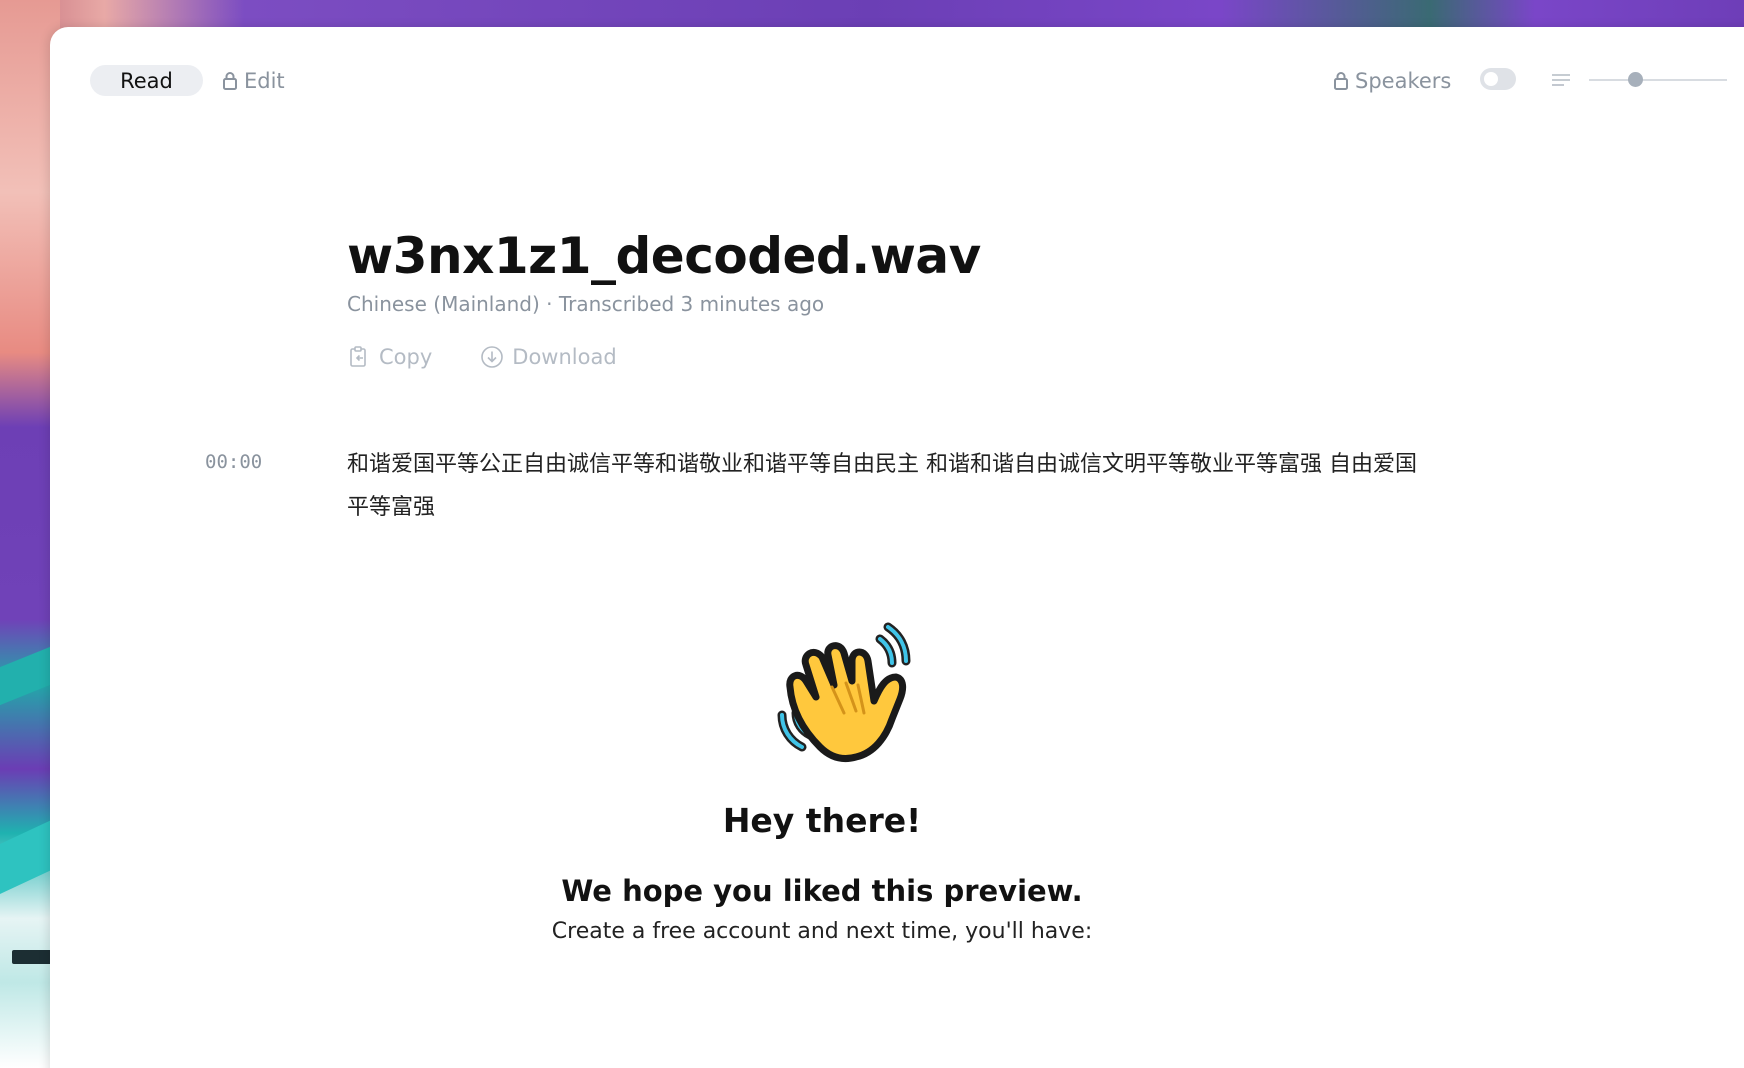  What do you see at coordinates (1635, 79) in the screenshot?
I see `slider-thumb` at bounding box center [1635, 79].